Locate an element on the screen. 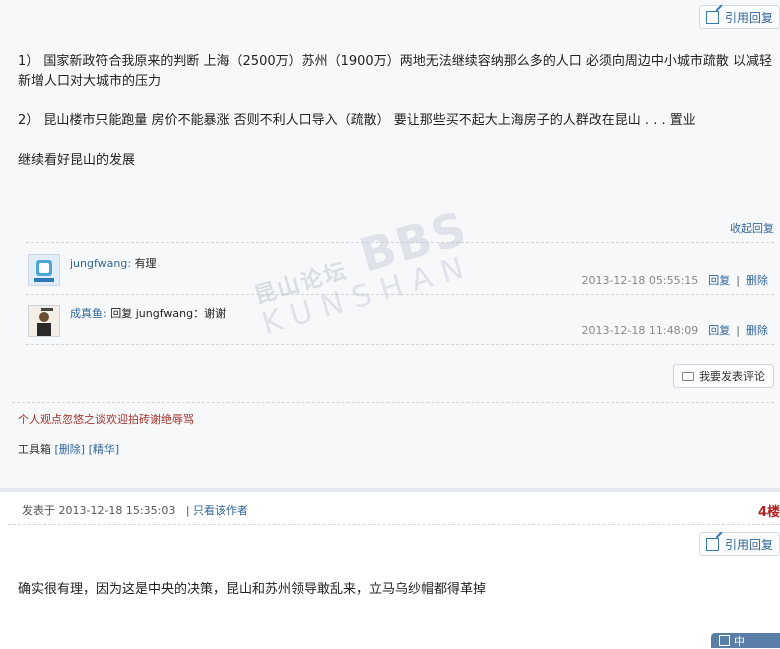 This screenshot has height=649, width=780. fold-replies-link: 收起回复 is located at coordinates (752, 228).